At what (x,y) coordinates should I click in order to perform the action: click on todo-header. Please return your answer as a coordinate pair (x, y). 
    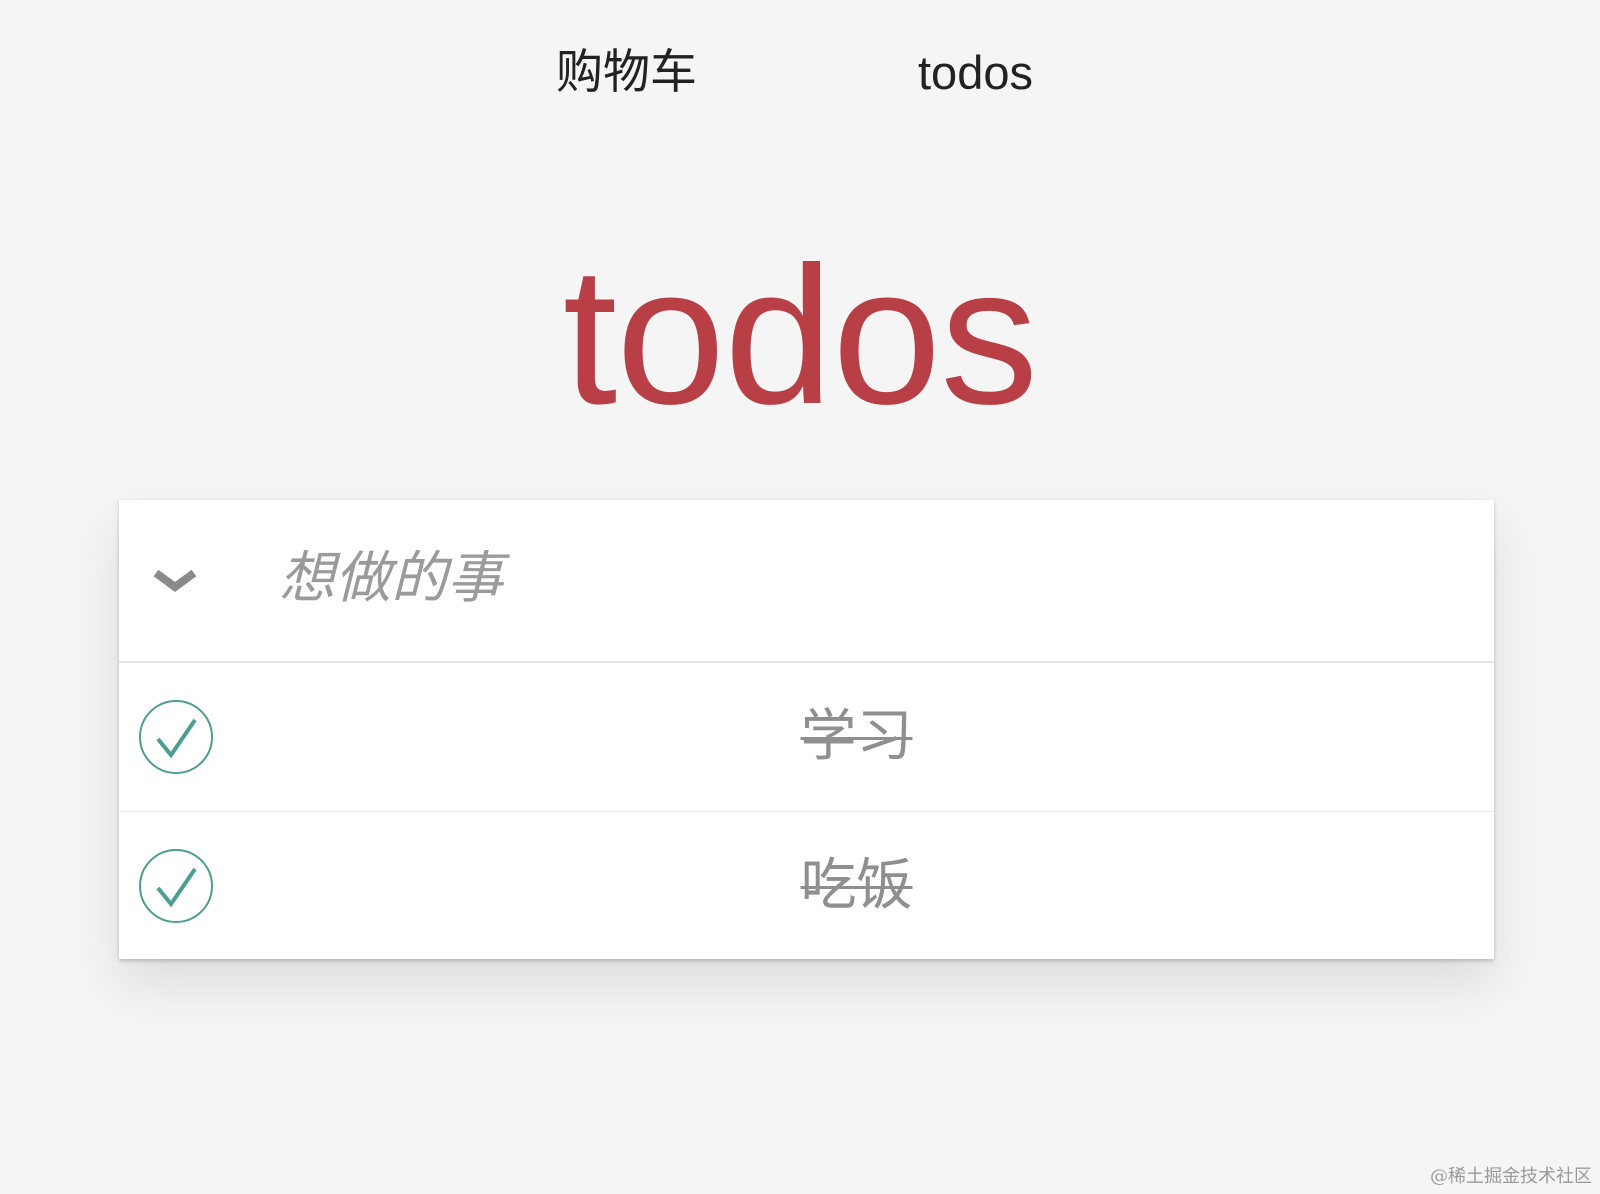
    Looking at the image, I should click on (806, 581).